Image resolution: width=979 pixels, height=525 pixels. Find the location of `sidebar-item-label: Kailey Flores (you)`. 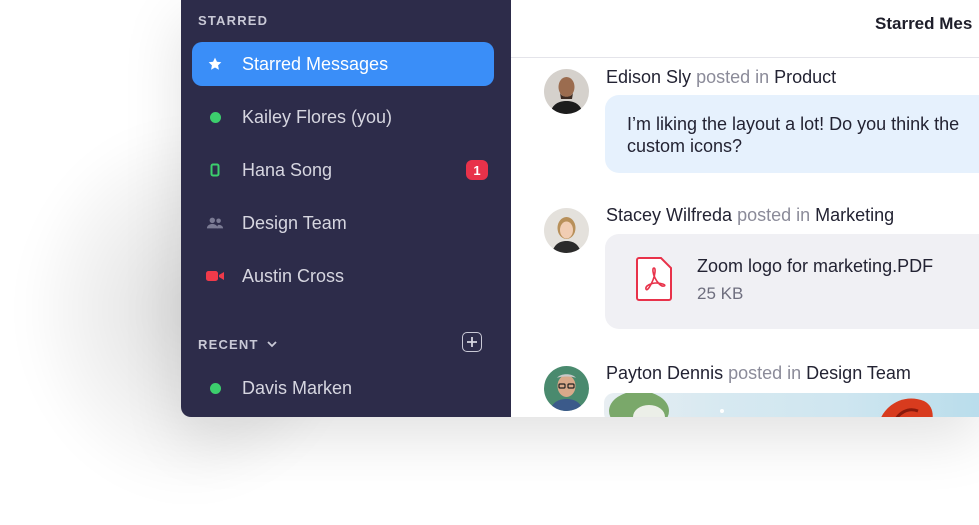

sidebar-item-label: Kailey Flores (you) is located at coordinates (317, 116).